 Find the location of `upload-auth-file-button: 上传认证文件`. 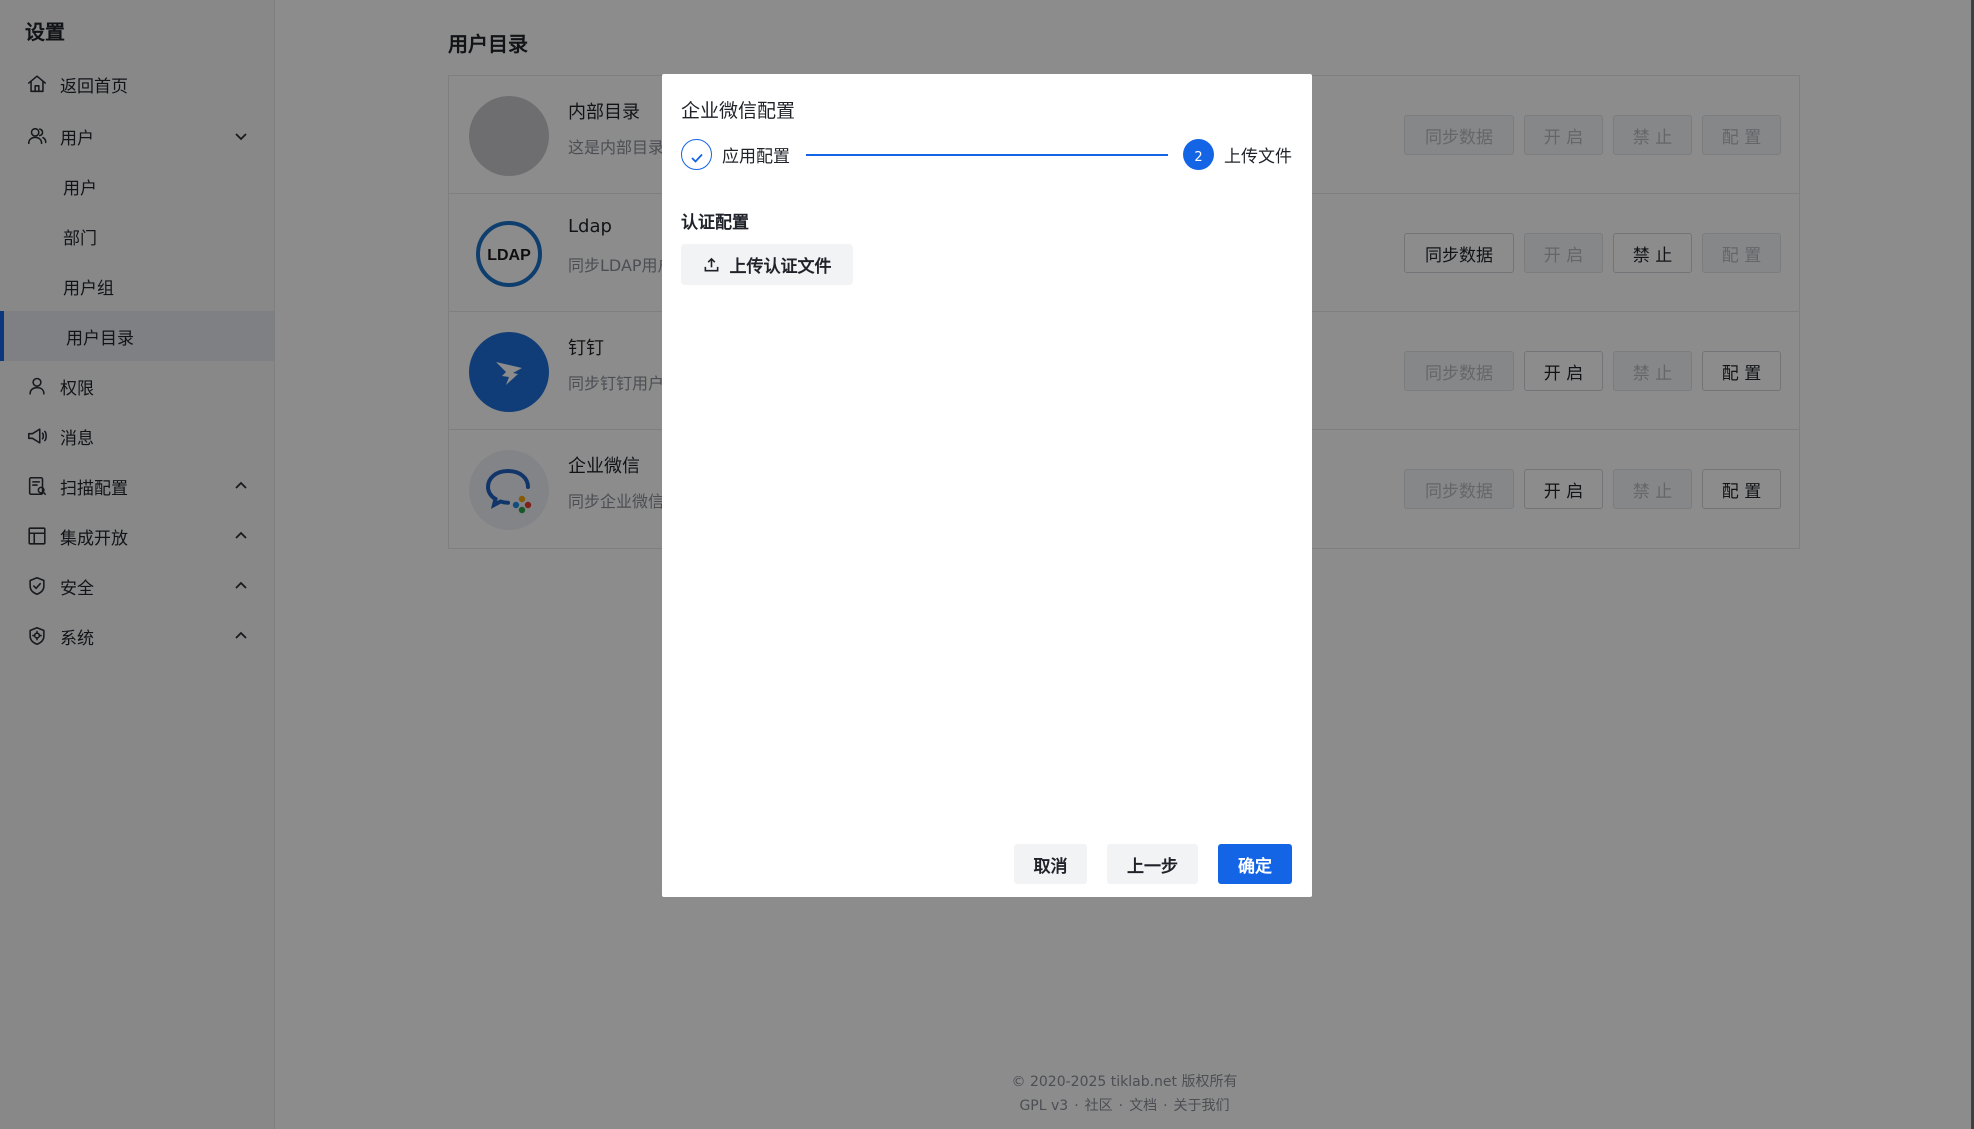

upload-auth-file-button: 上传认证文件 is located at coordinates (767, 264).